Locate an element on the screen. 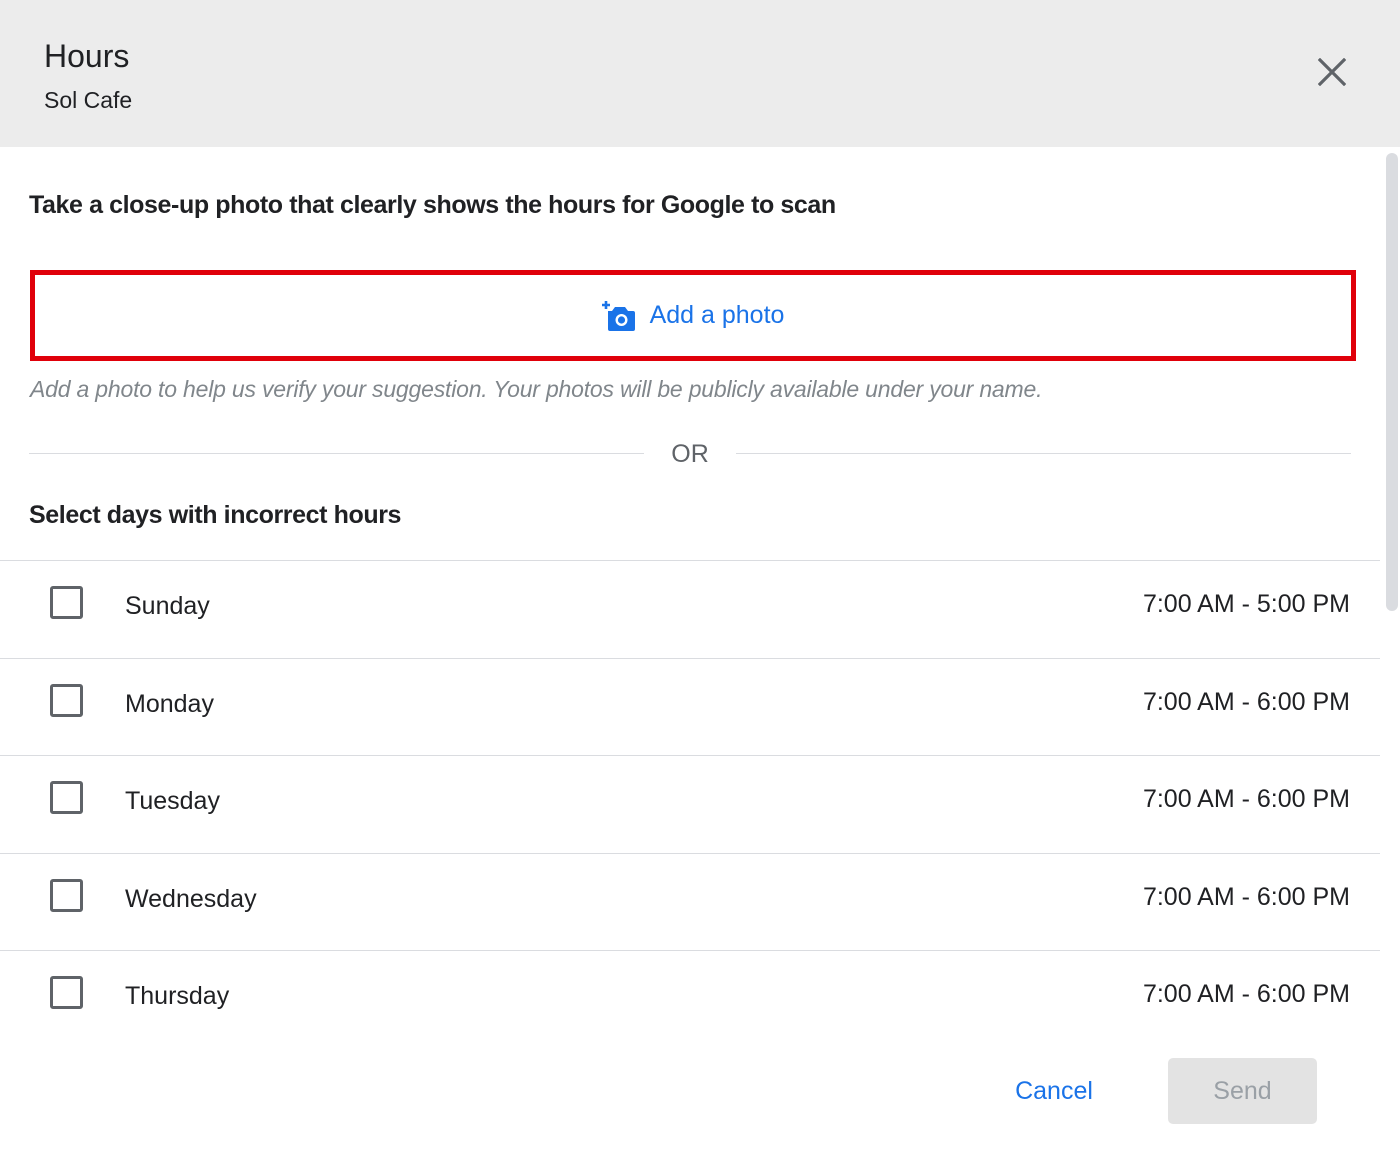 The width and height of the screenshot is (1400, 1163). day-hours: 7:00 AM - 5:00 PM is located at coordinates (1246, 604).